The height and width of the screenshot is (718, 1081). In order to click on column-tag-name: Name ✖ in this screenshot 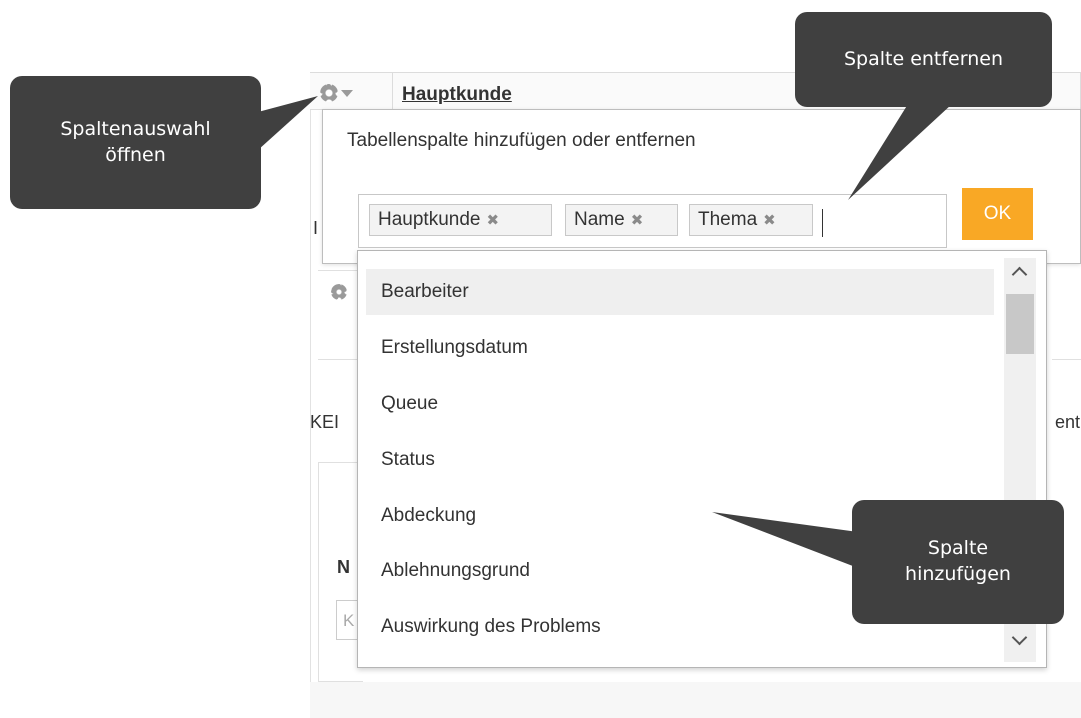, I will do `click(621, 220)`.